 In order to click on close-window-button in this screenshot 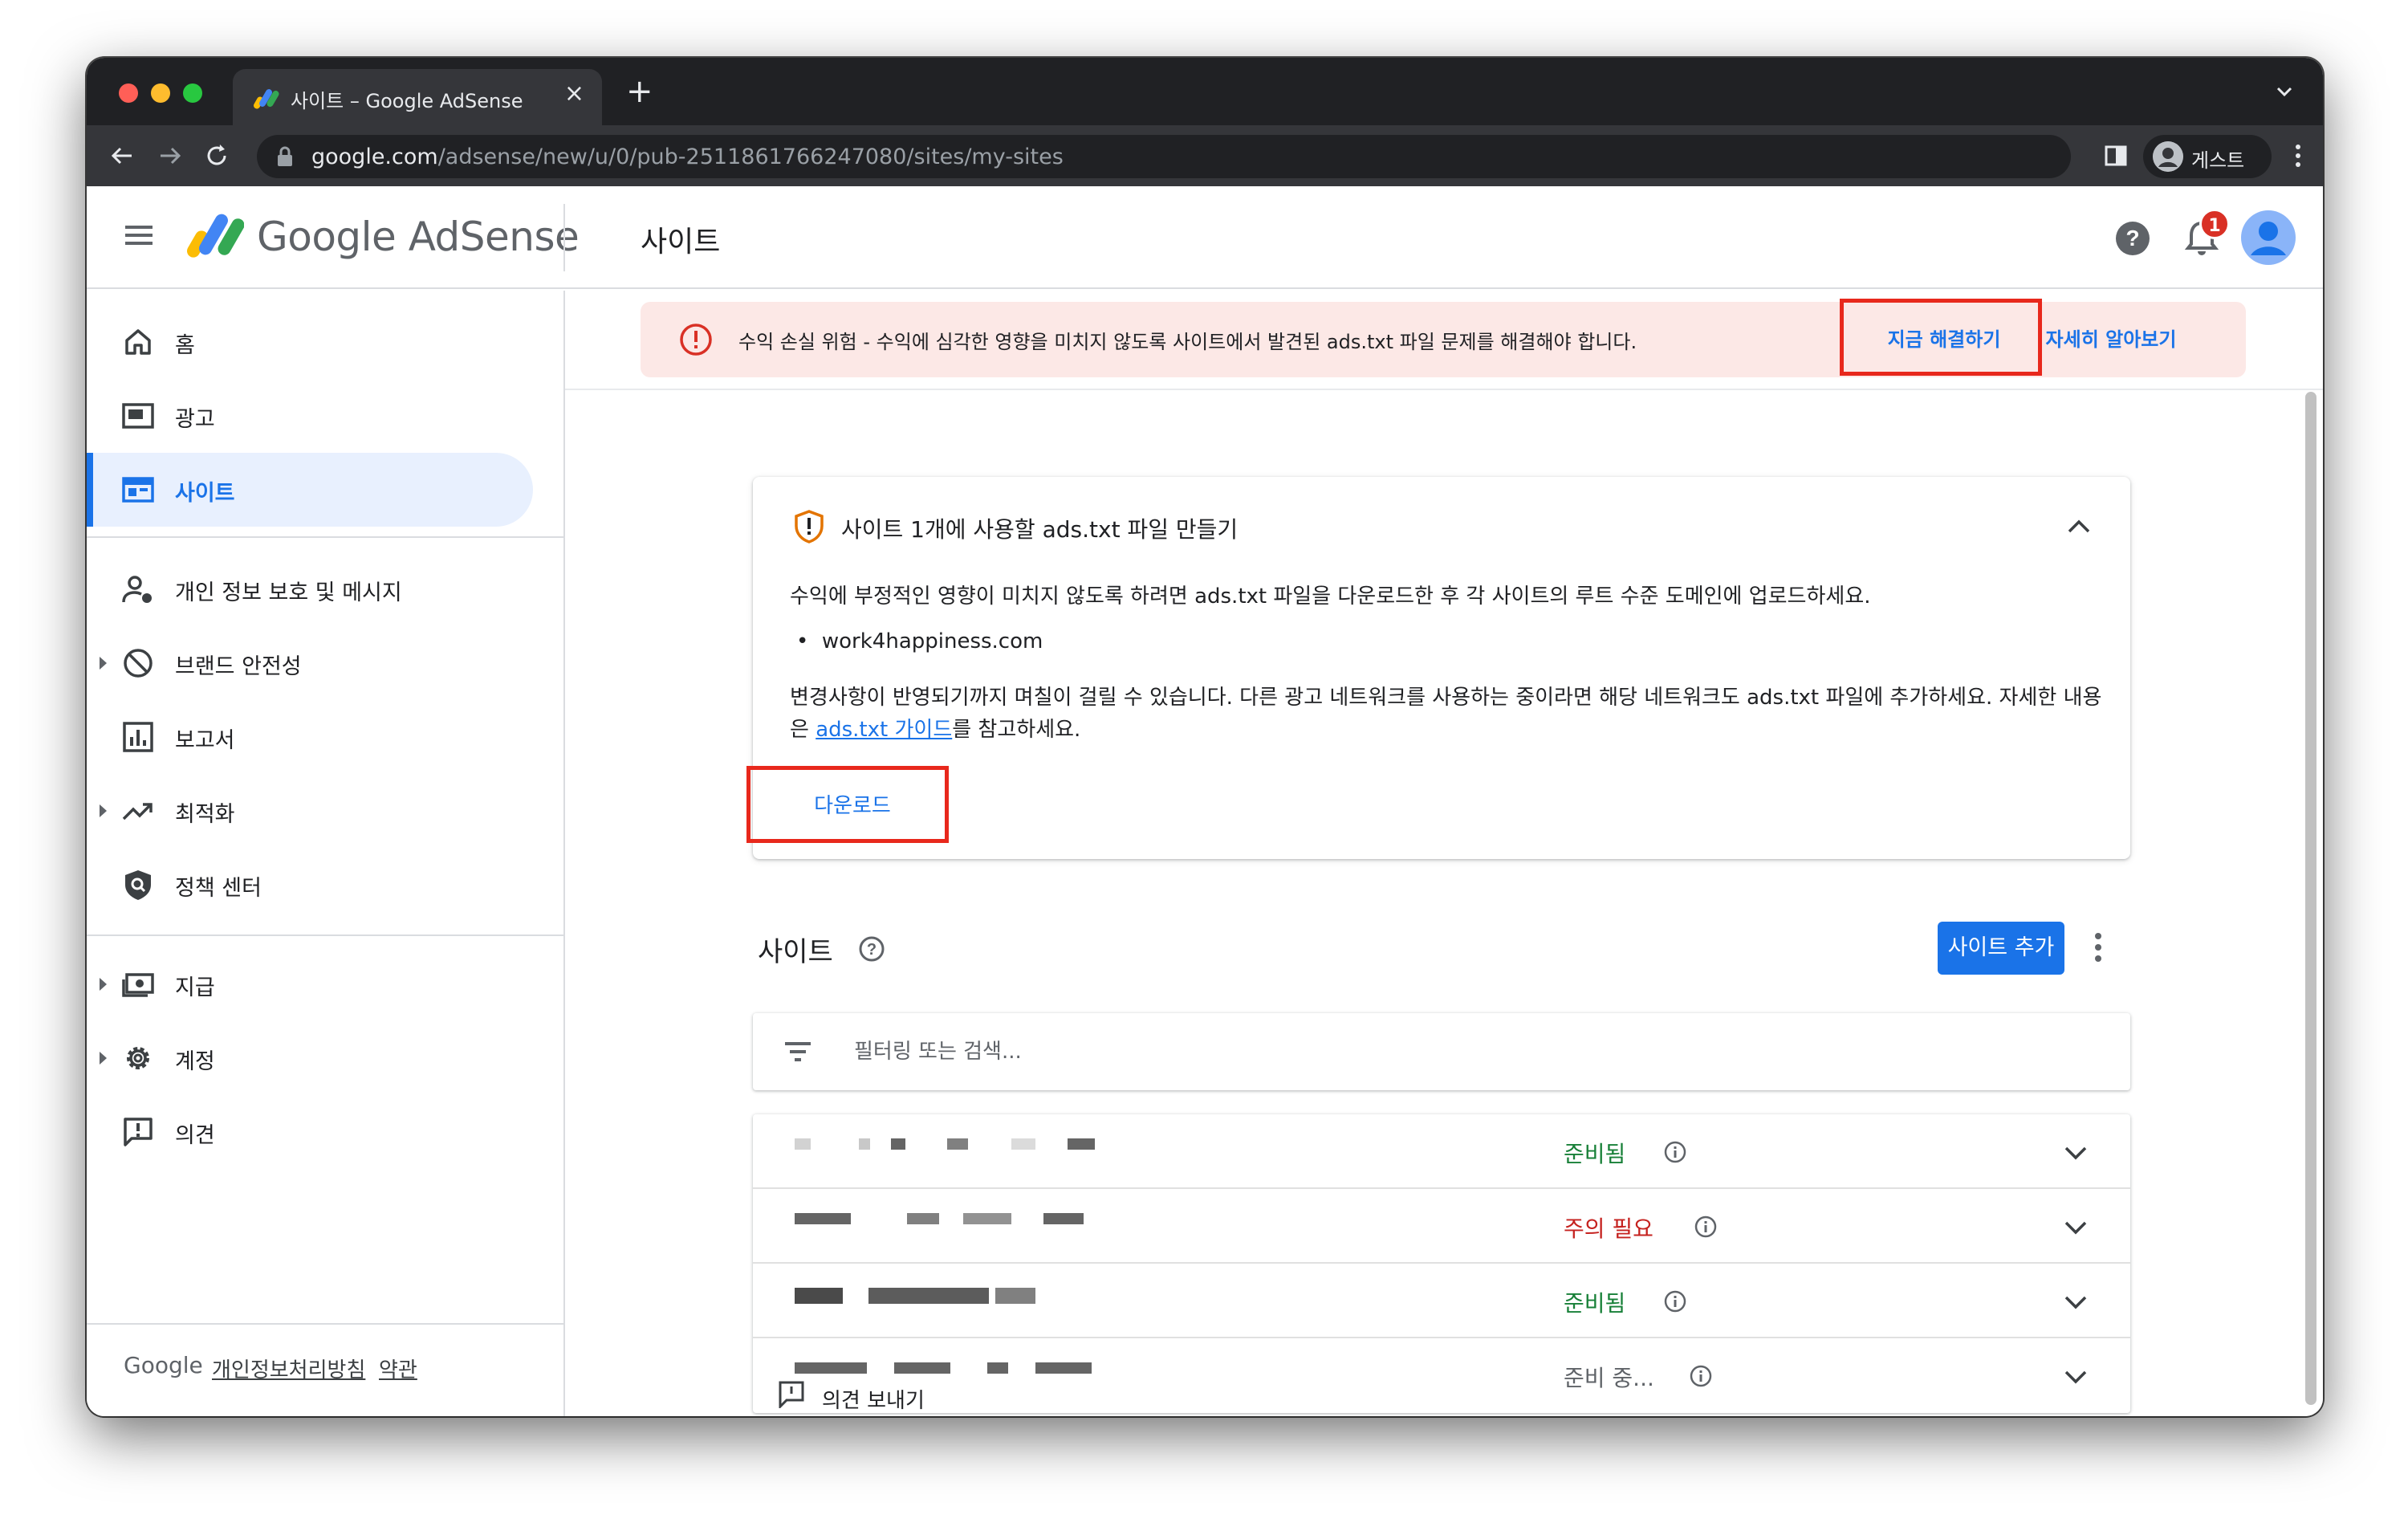, I will do `click(128, 93)`.